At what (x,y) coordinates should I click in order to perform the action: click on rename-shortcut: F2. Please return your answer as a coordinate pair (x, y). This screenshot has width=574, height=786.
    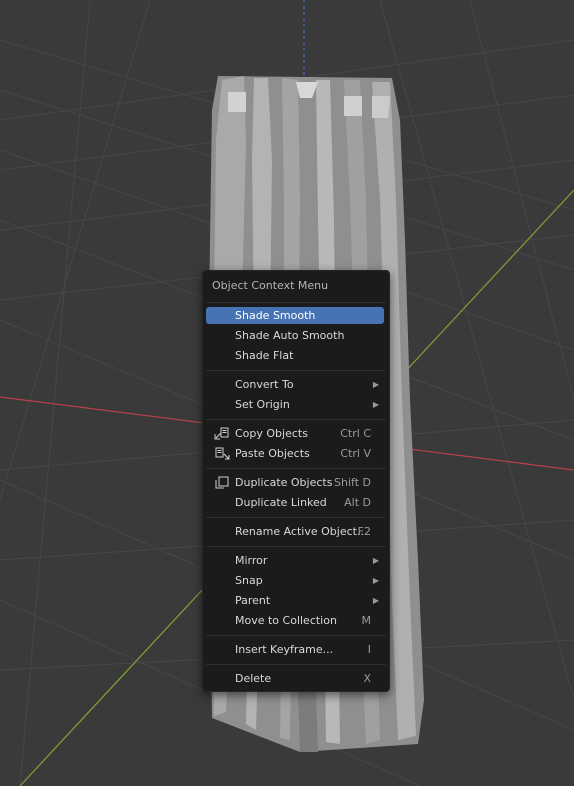
    Looking at the image, I should click on (364, 531).